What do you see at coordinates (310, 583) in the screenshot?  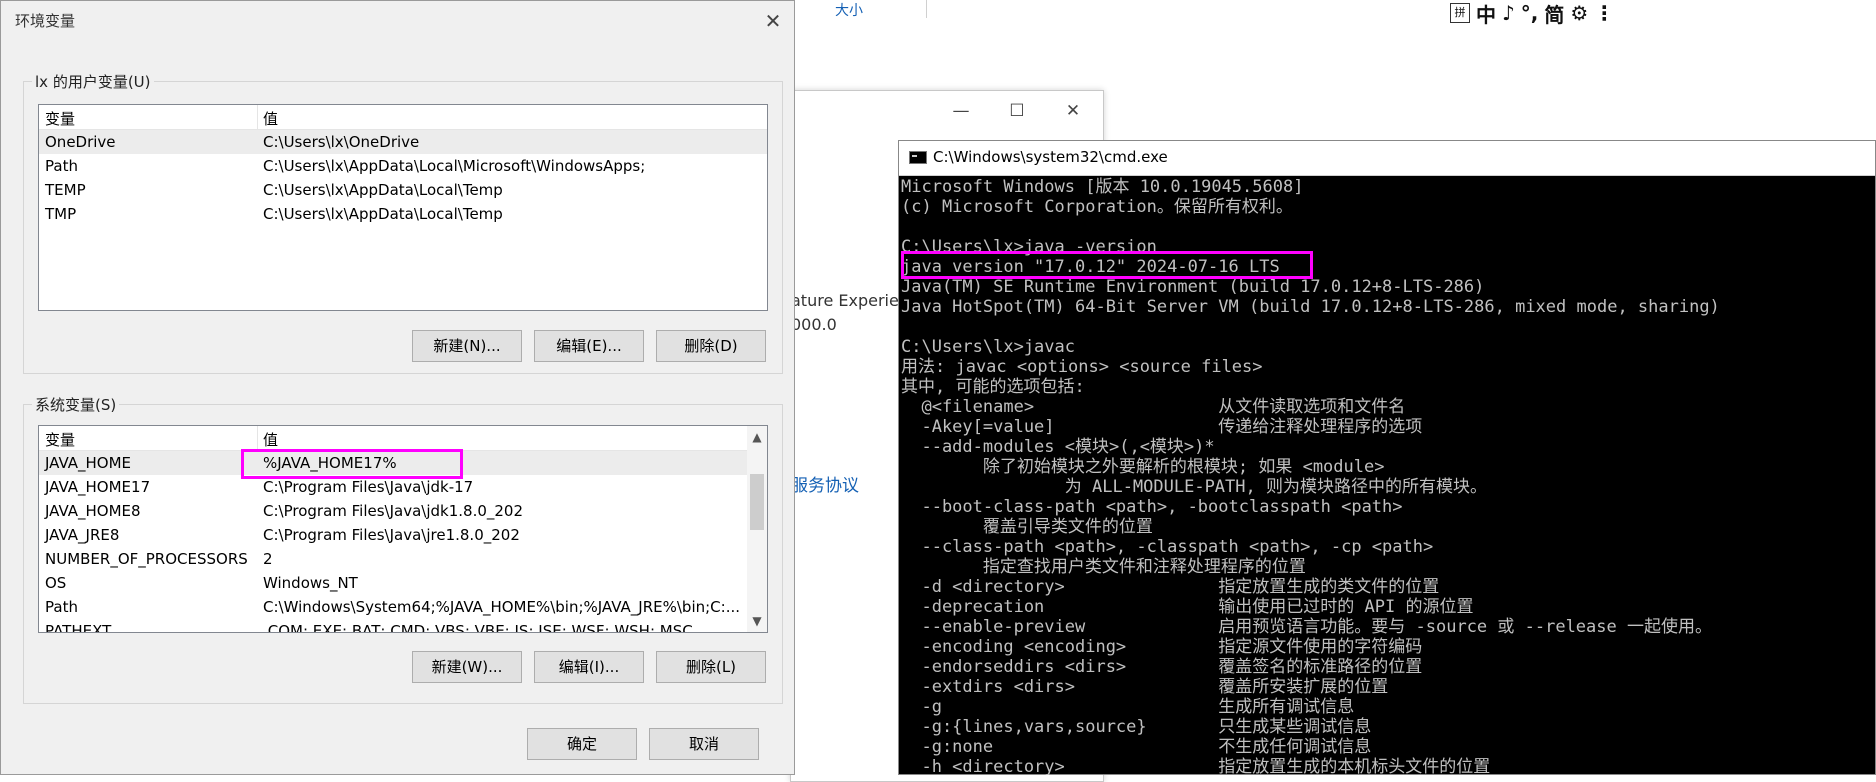 I see `variable-value: Windows_NT` at bounding box center [310, 583].